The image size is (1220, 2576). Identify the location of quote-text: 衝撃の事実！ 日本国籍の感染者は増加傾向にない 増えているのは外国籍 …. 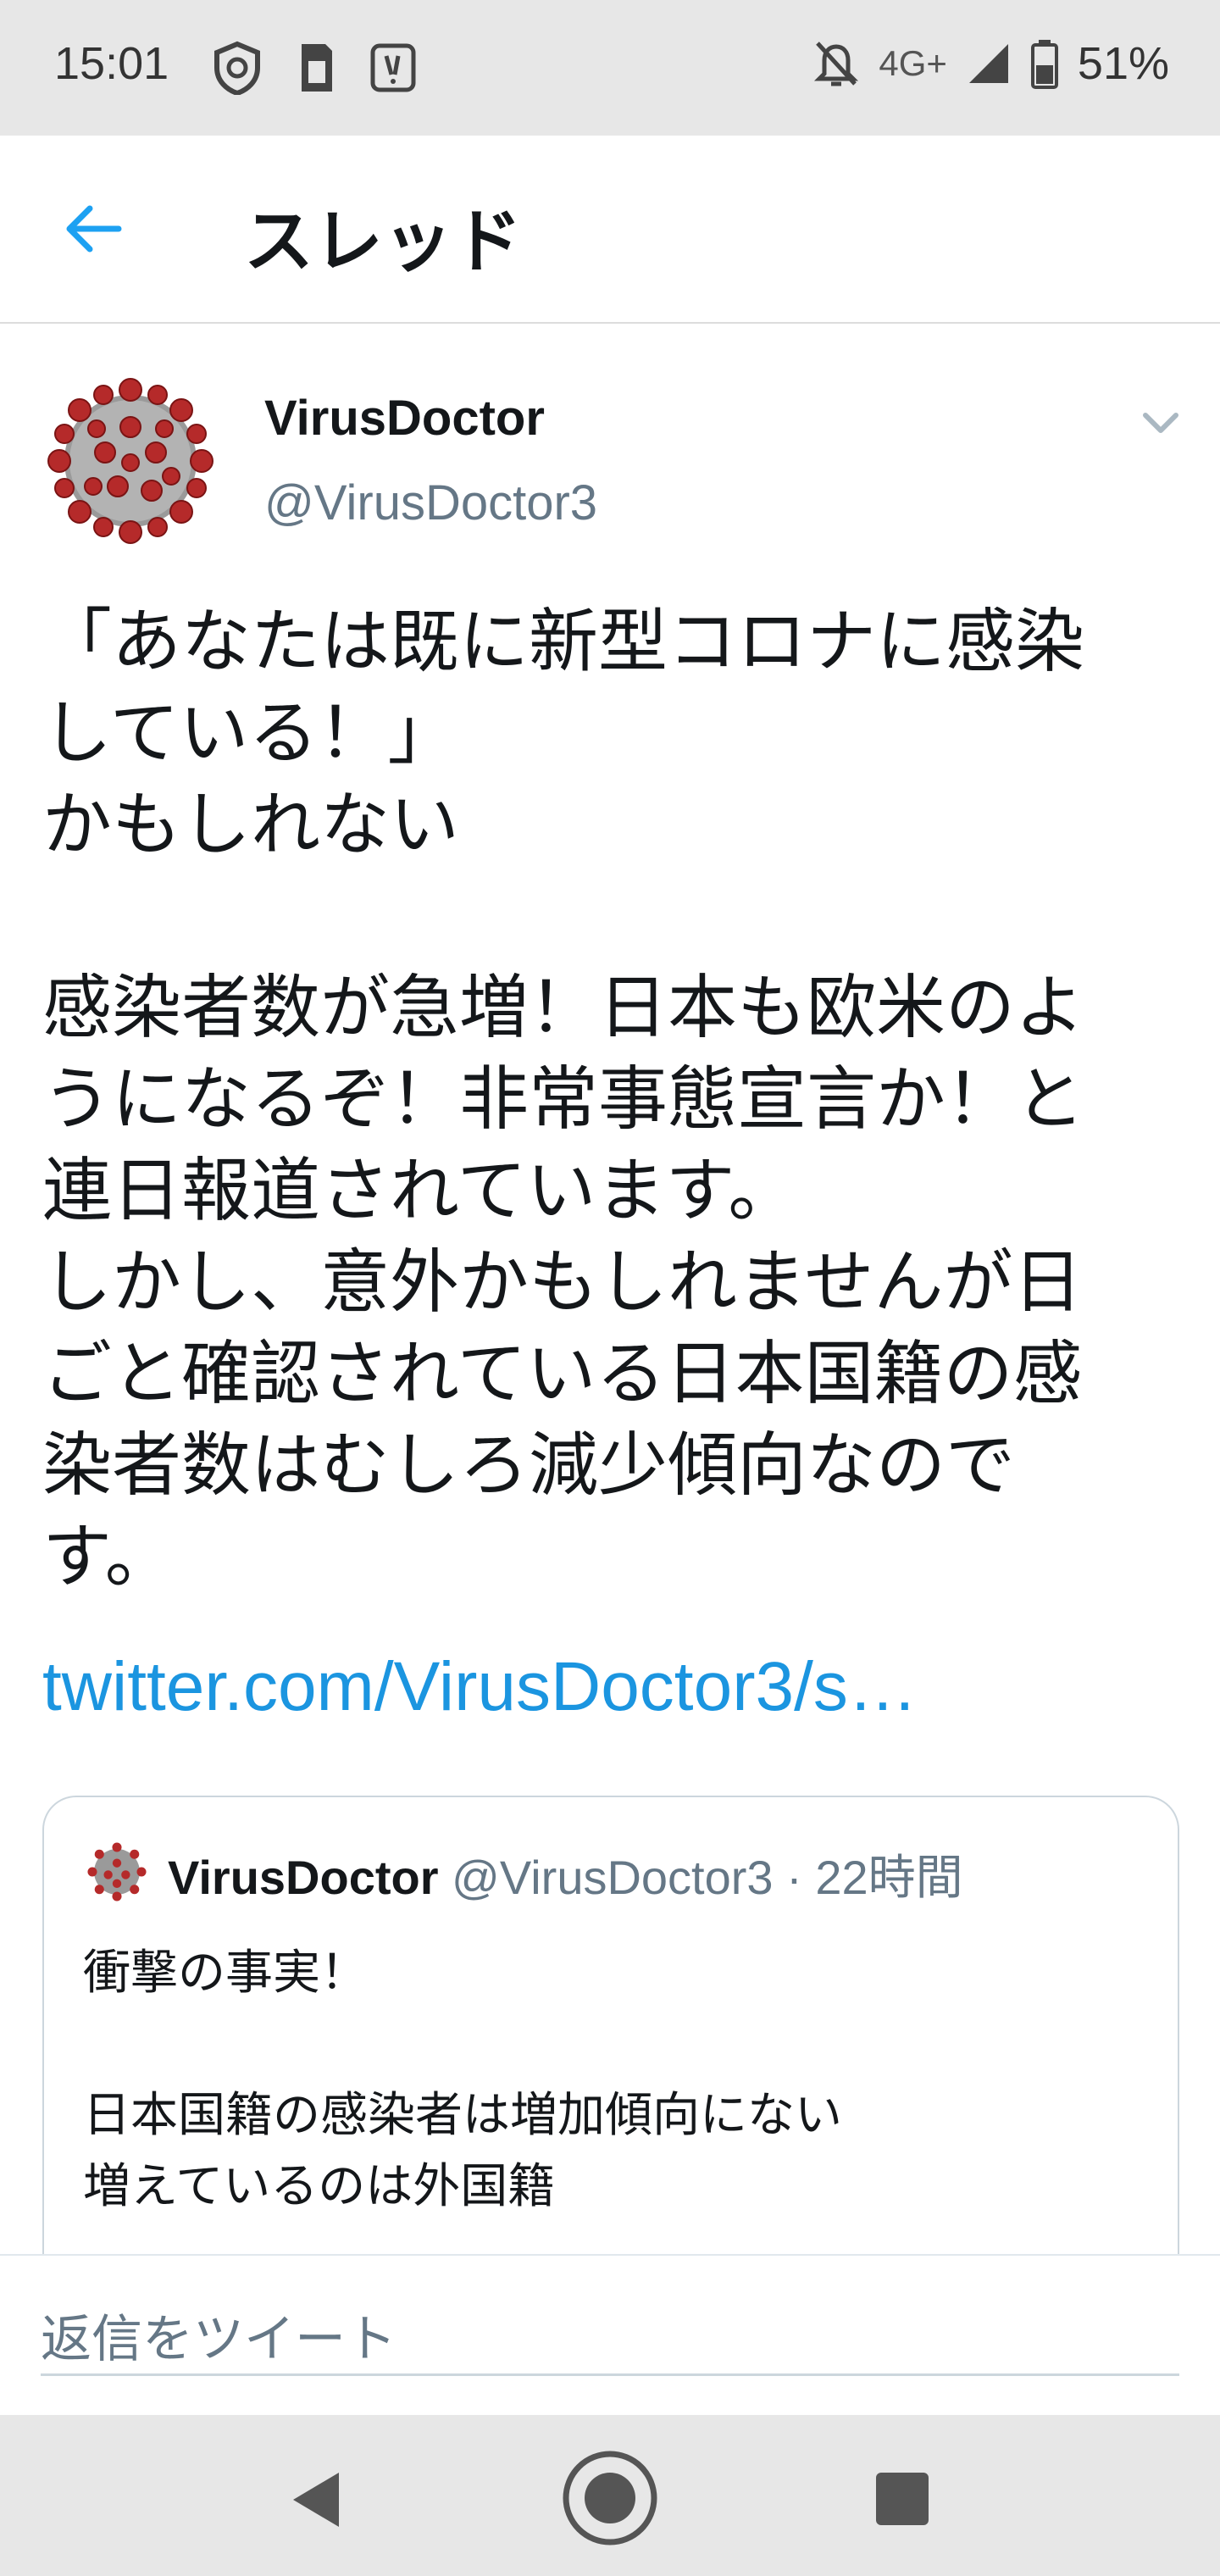
(462, 2108).